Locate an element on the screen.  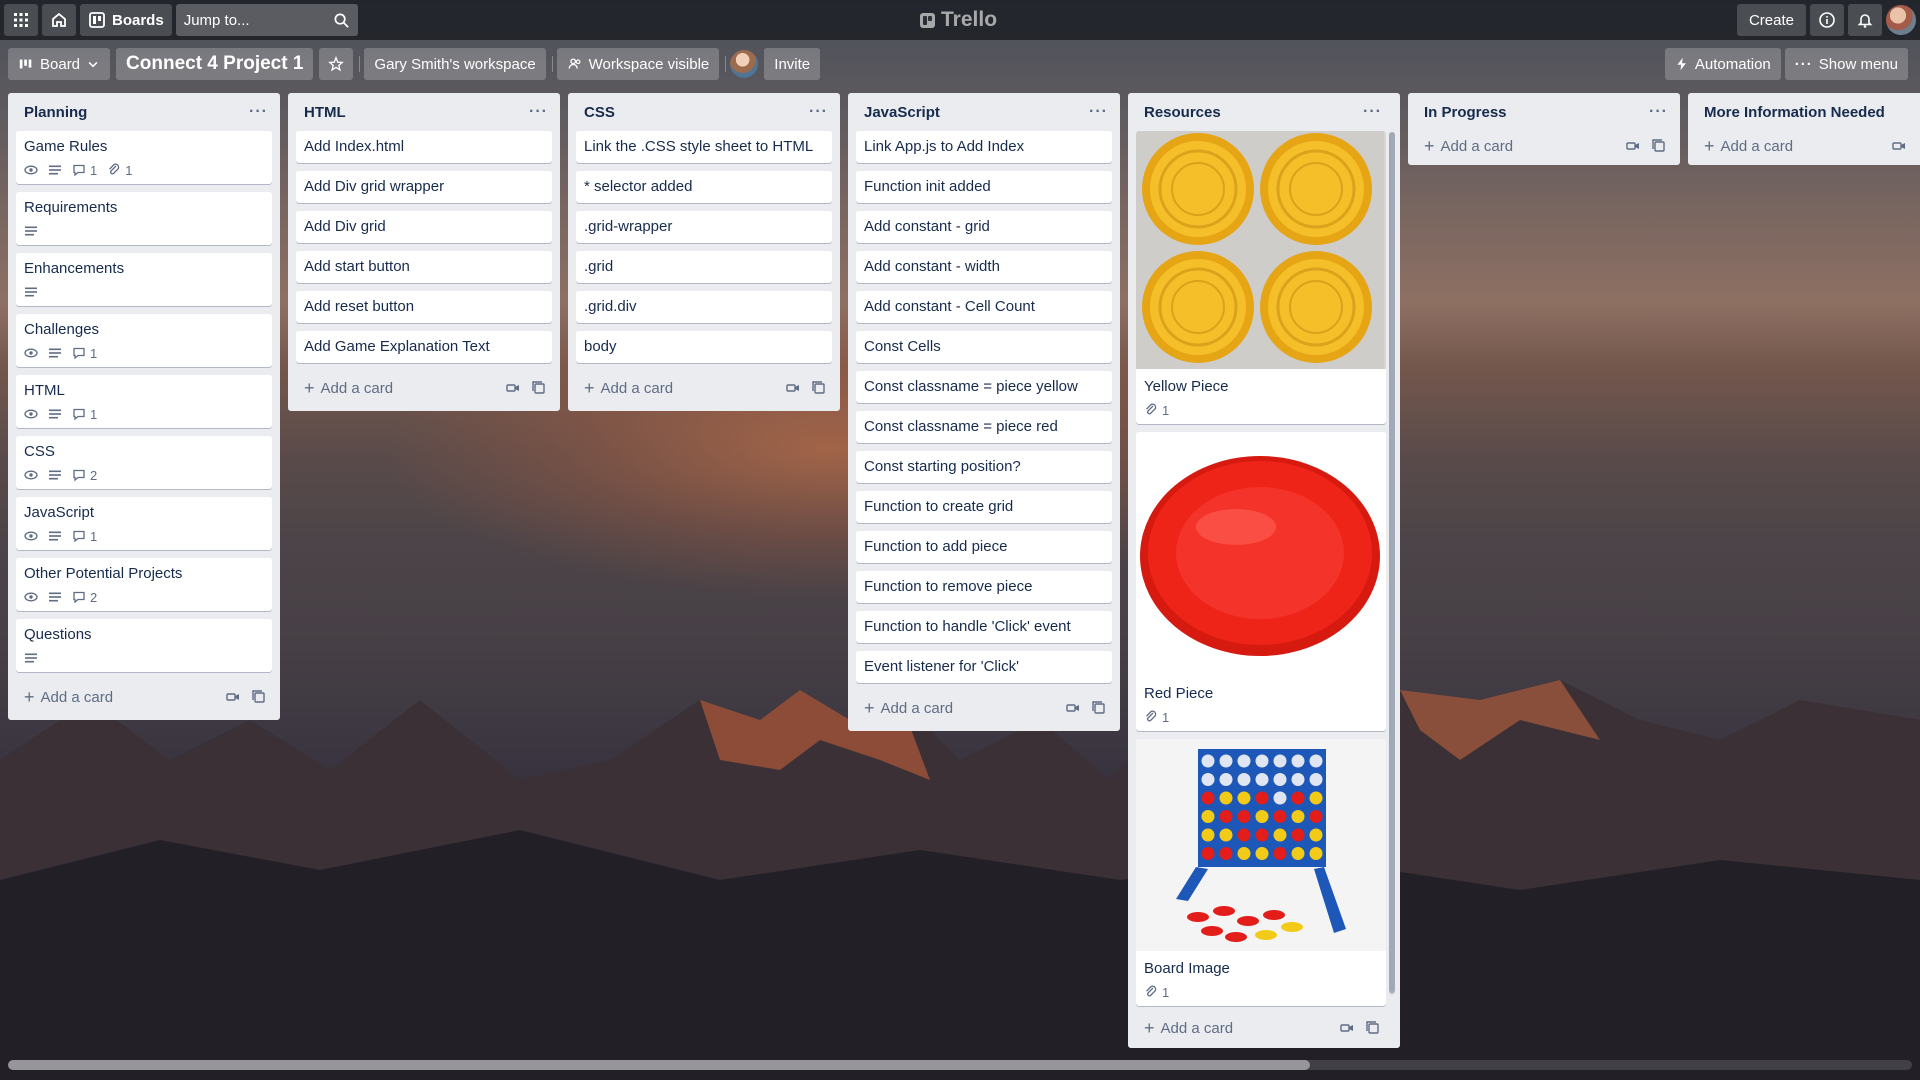
top-navigation-bar: Boards Jump to... Trello Create is located at coordinates (960, 20).